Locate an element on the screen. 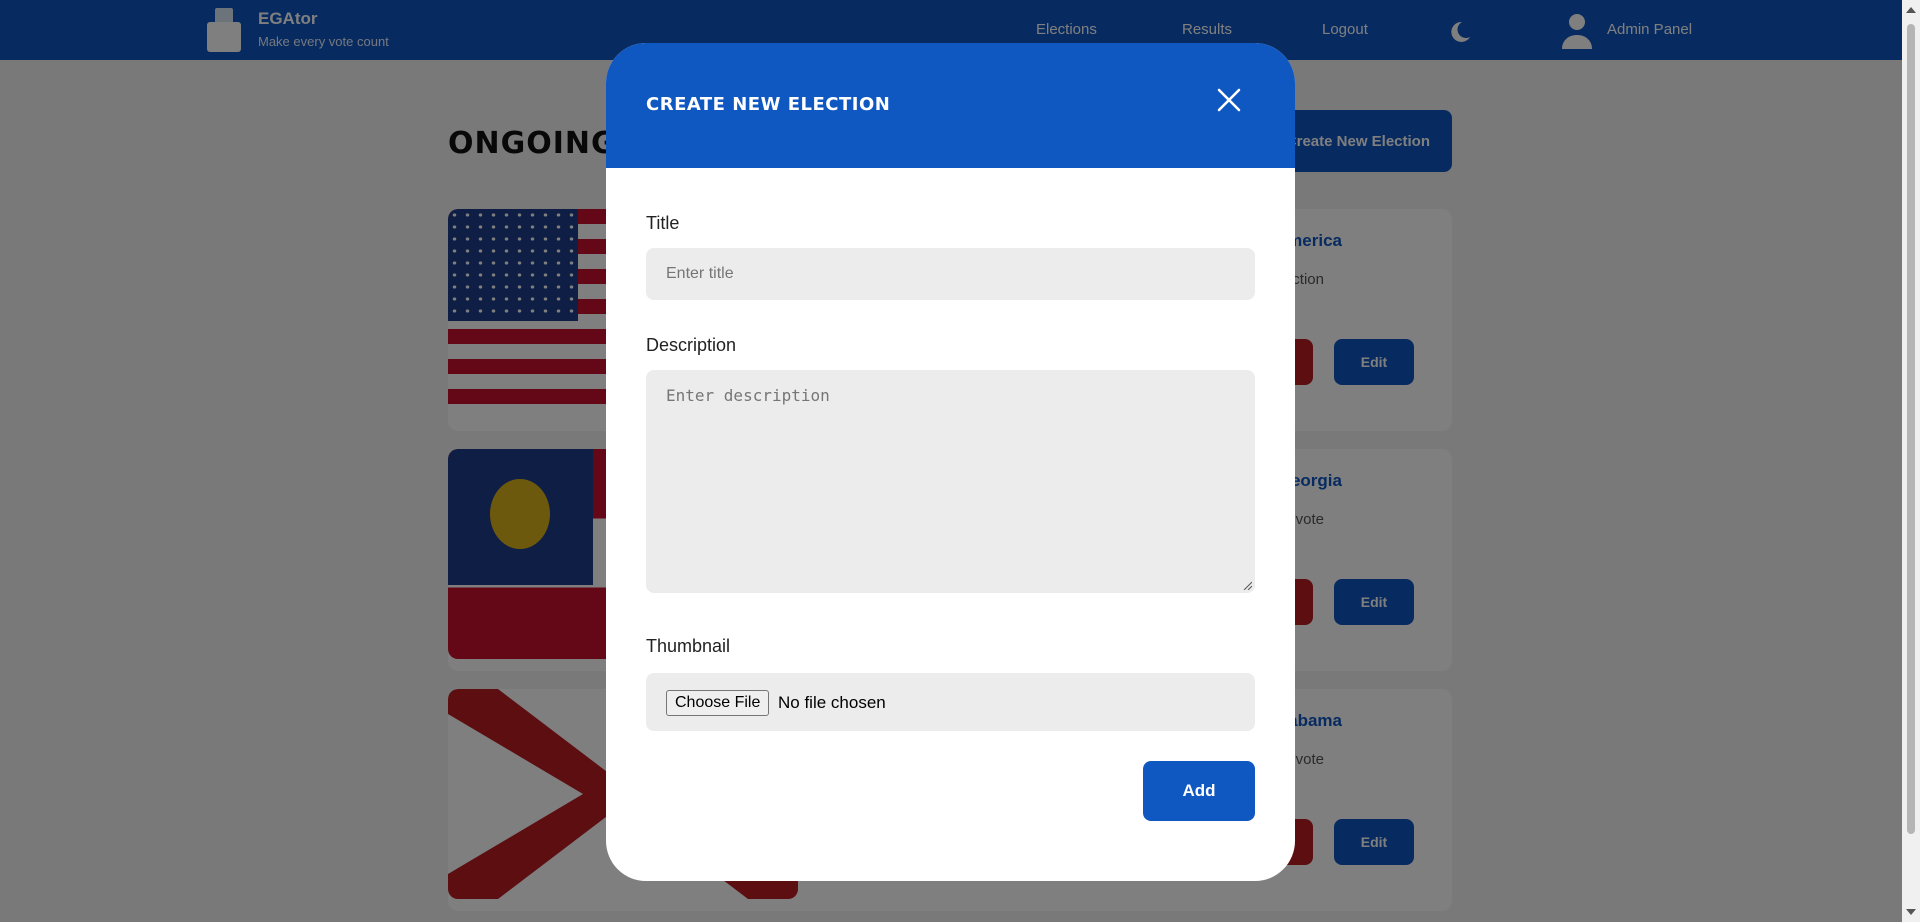  scroll-up-icon is located at coordinates (1911, 10).